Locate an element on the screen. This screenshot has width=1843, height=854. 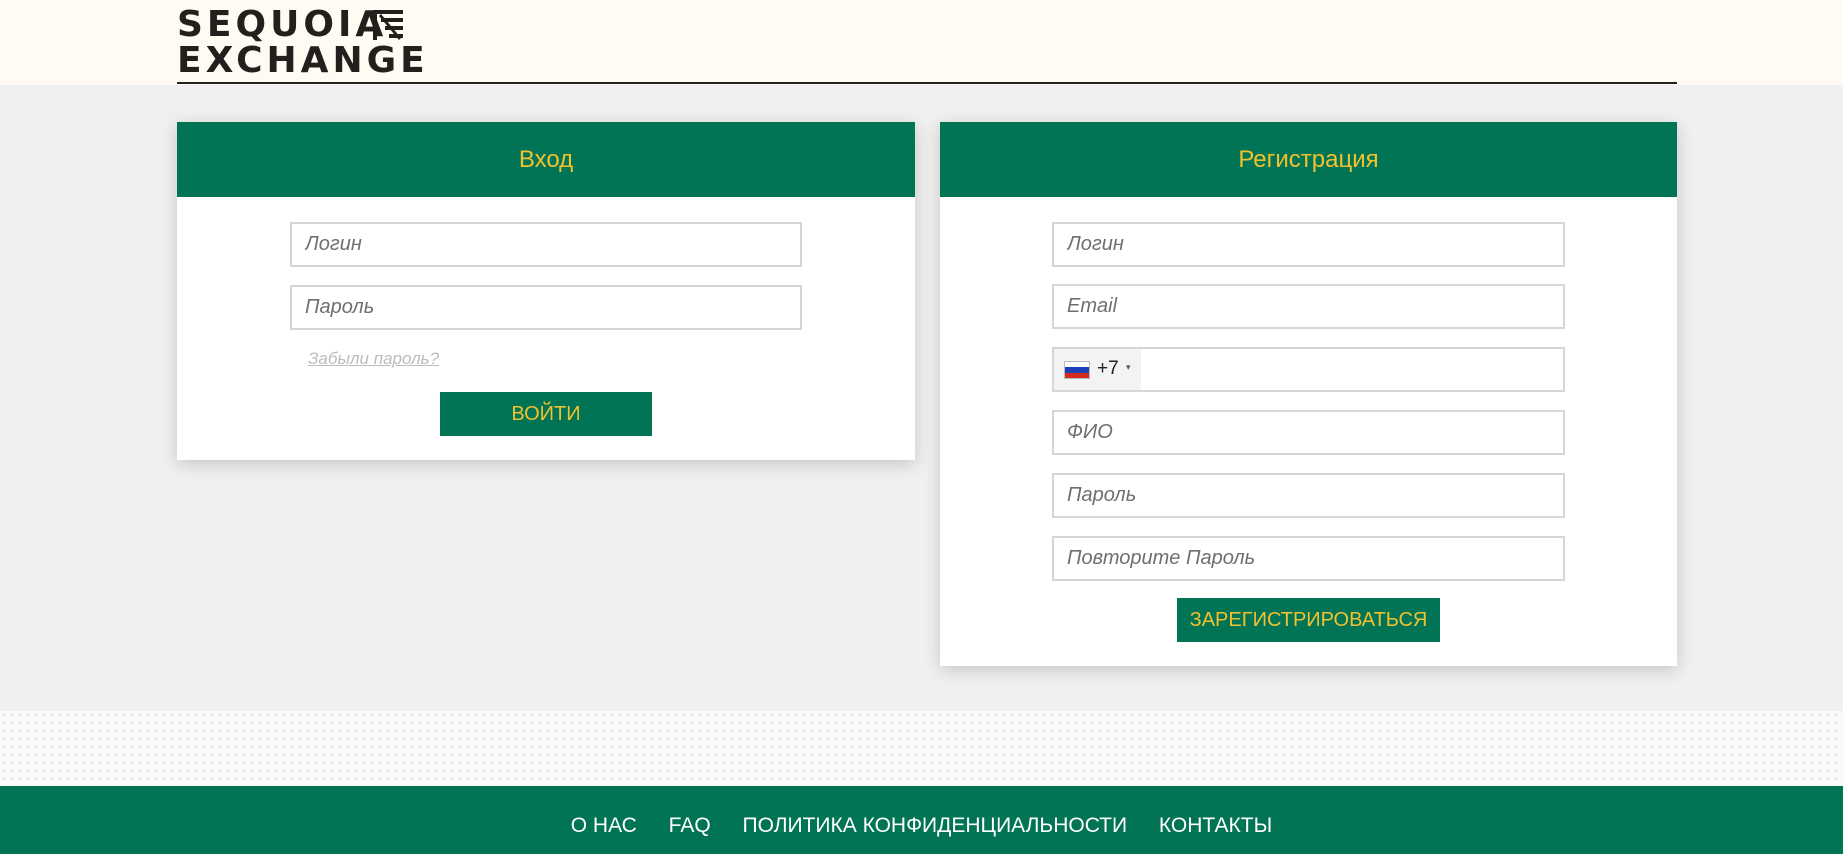
login-title: Вход is located at coordinates (546, 159).